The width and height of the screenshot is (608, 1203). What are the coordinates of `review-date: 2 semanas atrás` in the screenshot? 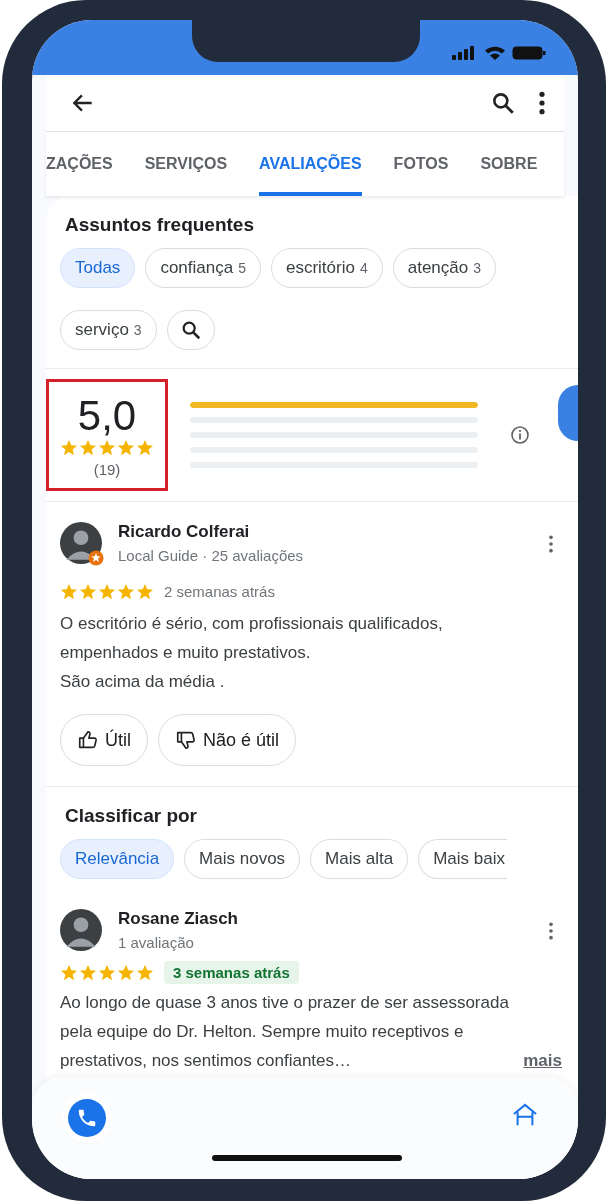 It's located at (219, 592).